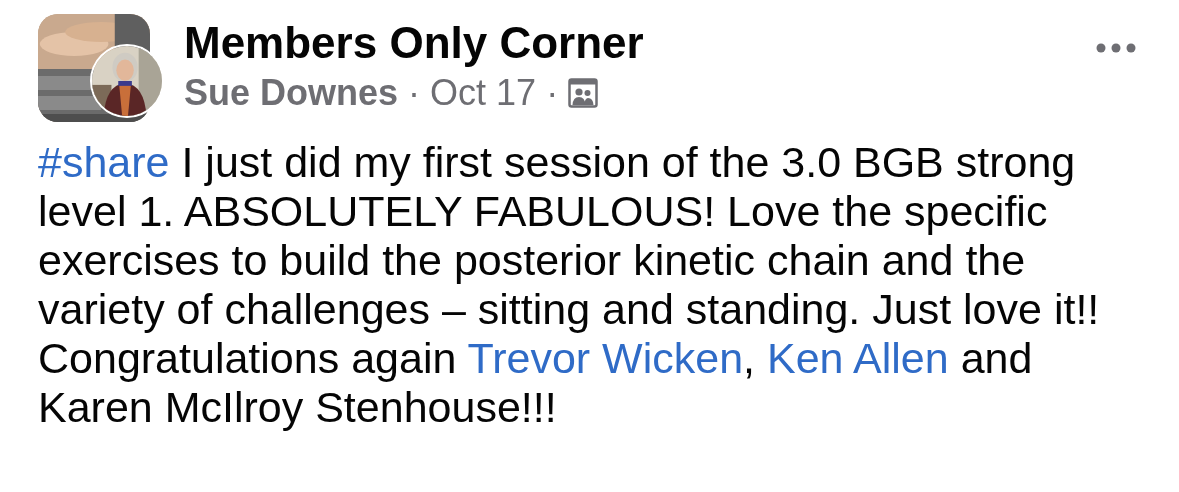  What do you see at coordinates (1116, 48) in the screenshot?
I see `more-options-icon` at bounding box center [1116, 48].